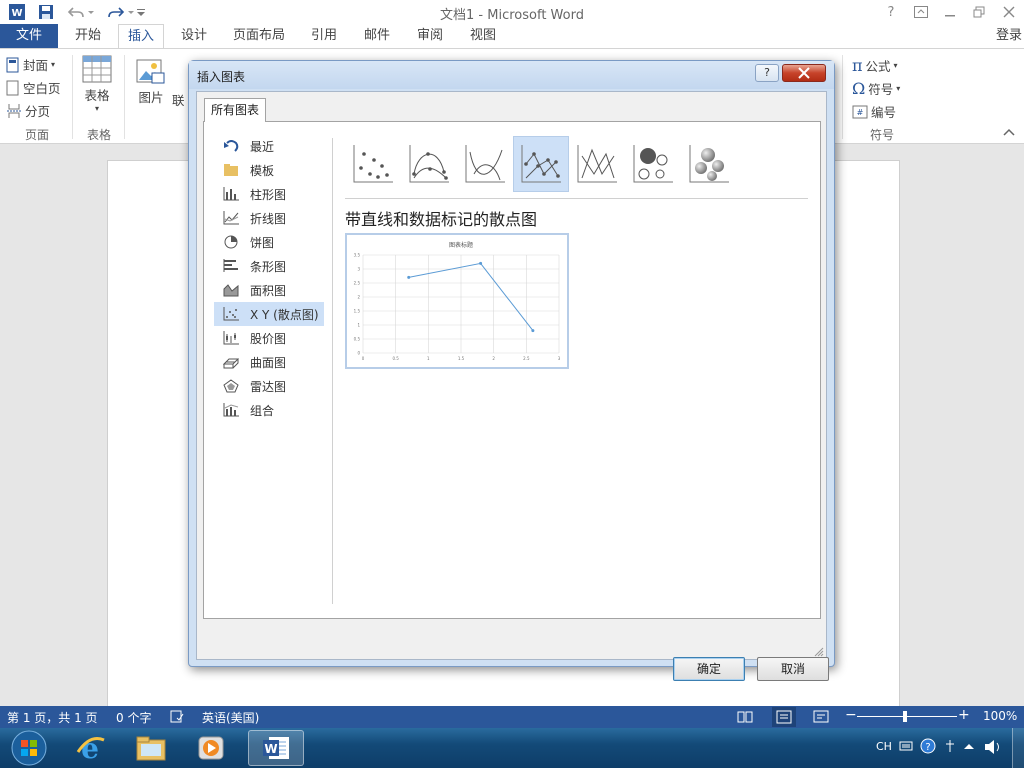  What do you see at coordinates (231, 314) in the screenshot?
I see `scatter-chart-icon` at bounding box center [231, 314].